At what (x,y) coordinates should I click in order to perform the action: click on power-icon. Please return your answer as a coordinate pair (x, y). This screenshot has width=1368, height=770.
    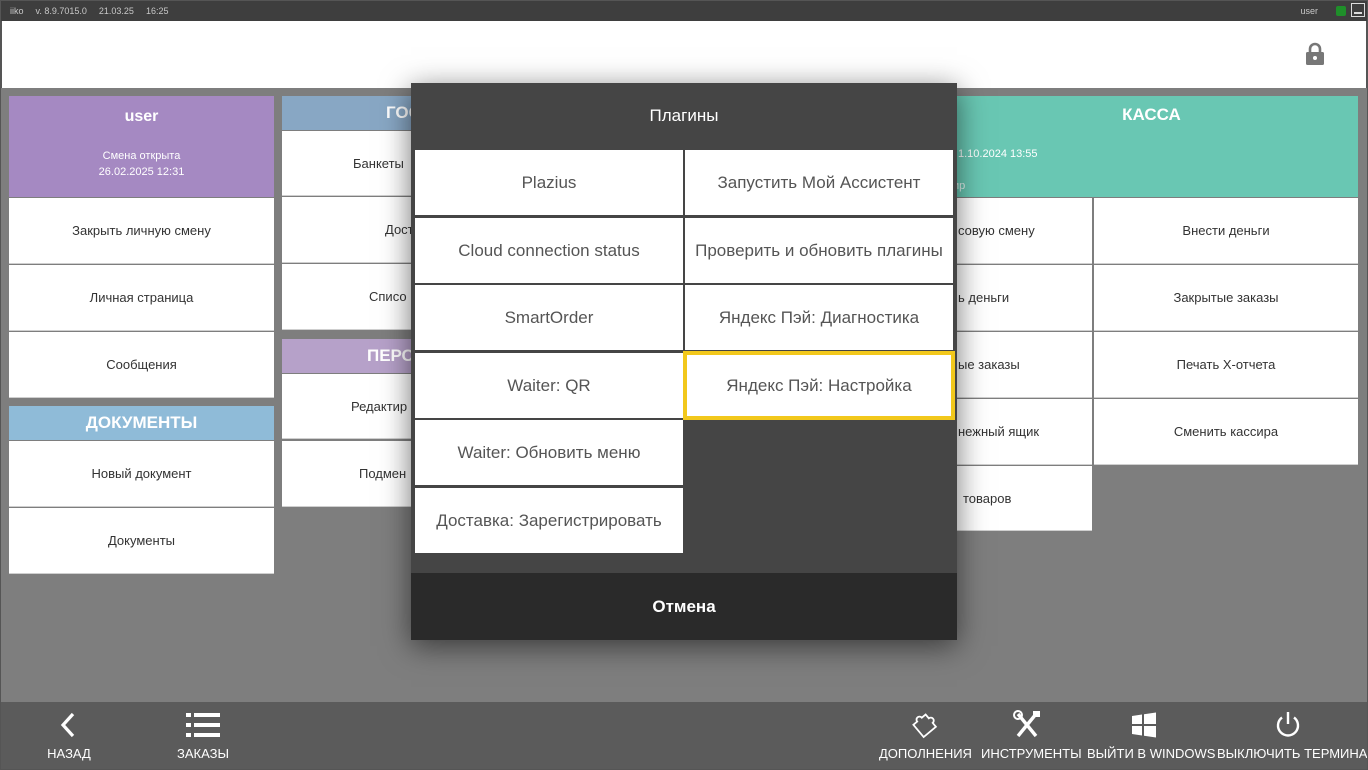
    Looking at the image, I should click on (1288, 724).